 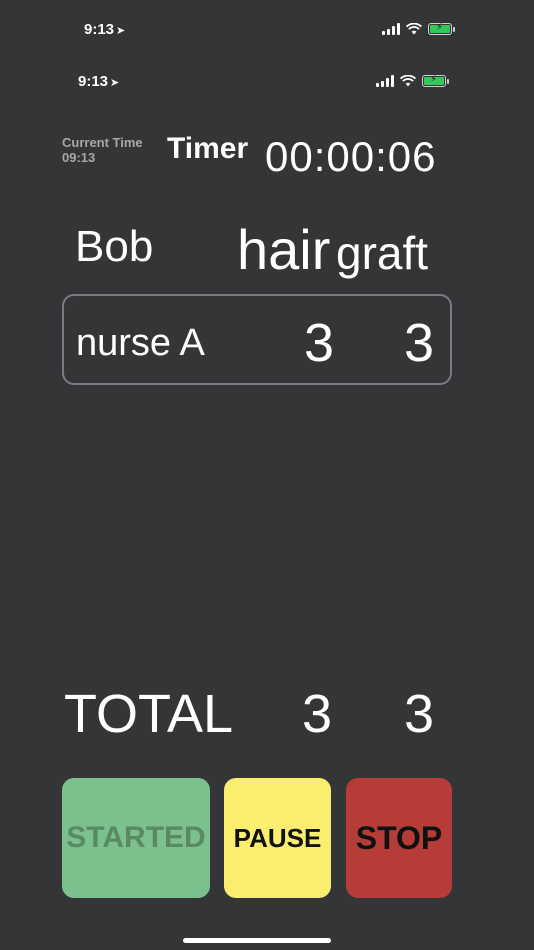 I want to click on nurse-row: nurse A 3 3, so click(x=257, y=339).